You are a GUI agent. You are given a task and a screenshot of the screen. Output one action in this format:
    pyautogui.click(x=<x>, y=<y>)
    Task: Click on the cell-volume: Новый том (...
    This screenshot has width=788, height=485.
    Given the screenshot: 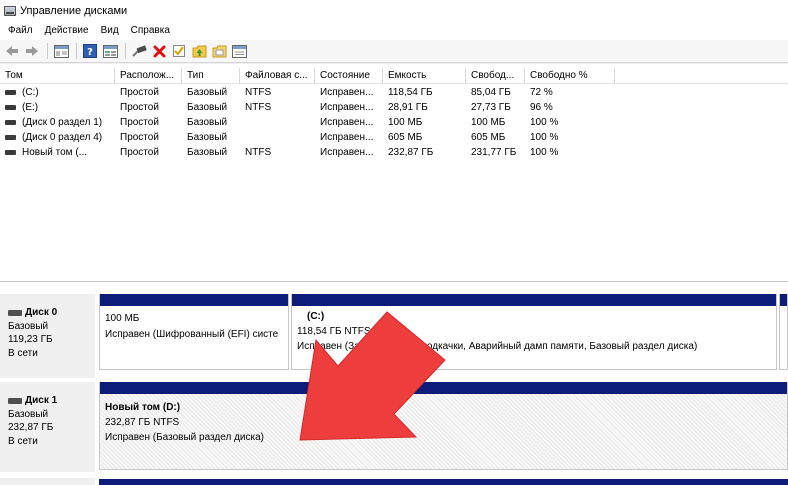 What is the action you would take?
    pyautogui.click(x=54, y=152)
    